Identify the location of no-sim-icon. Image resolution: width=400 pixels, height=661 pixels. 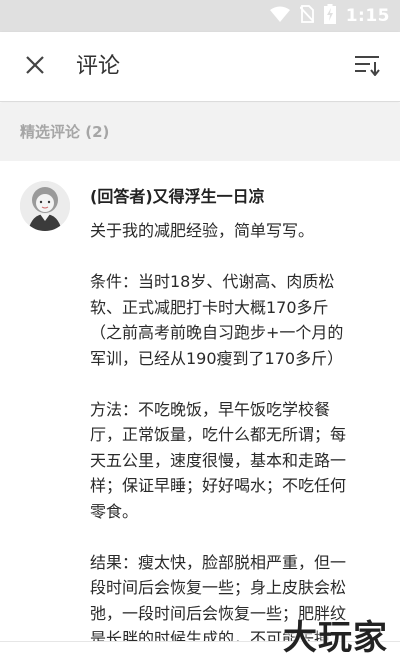
(307, 16).